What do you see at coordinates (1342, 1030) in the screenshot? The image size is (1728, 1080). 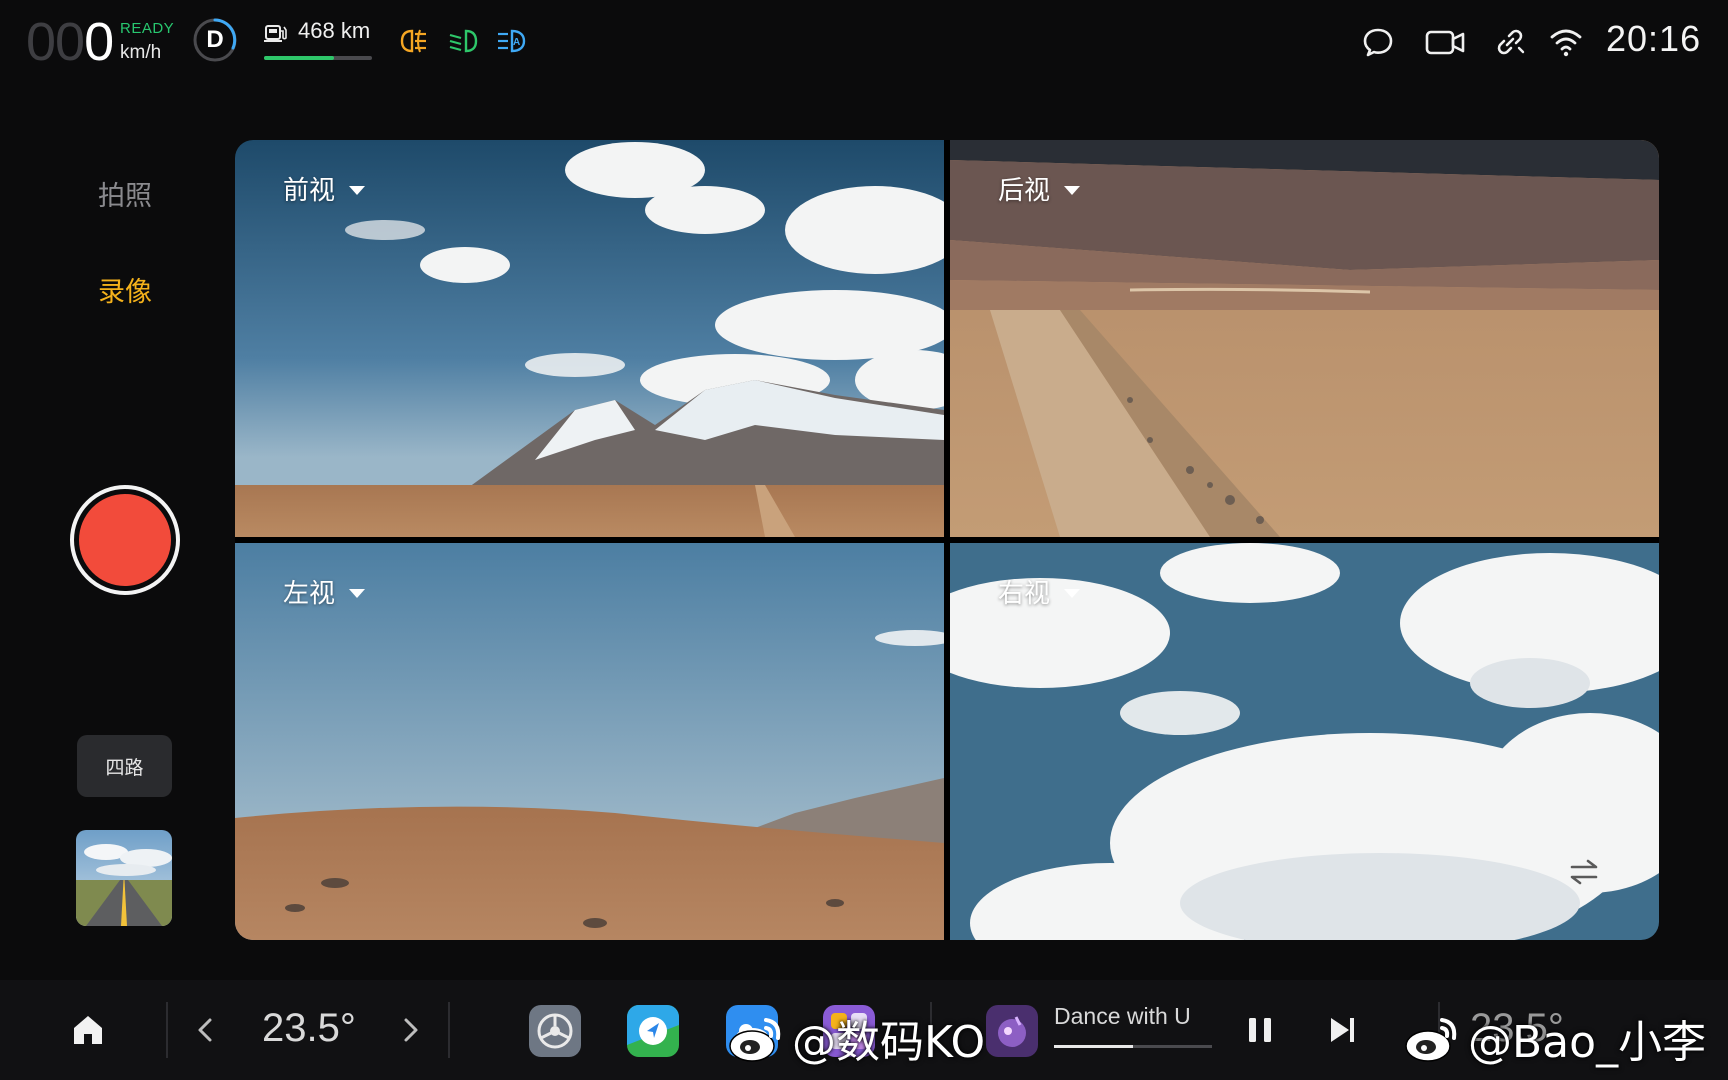 I see `next-track-icon` at bounding box center [1342, 1030].